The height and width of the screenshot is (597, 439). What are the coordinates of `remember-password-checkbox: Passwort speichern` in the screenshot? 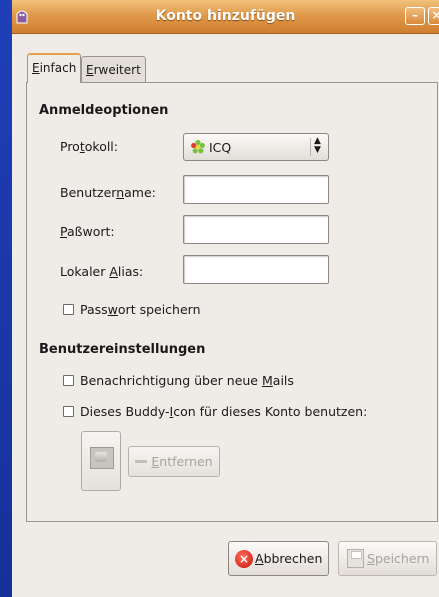 It's located at (132, 309).